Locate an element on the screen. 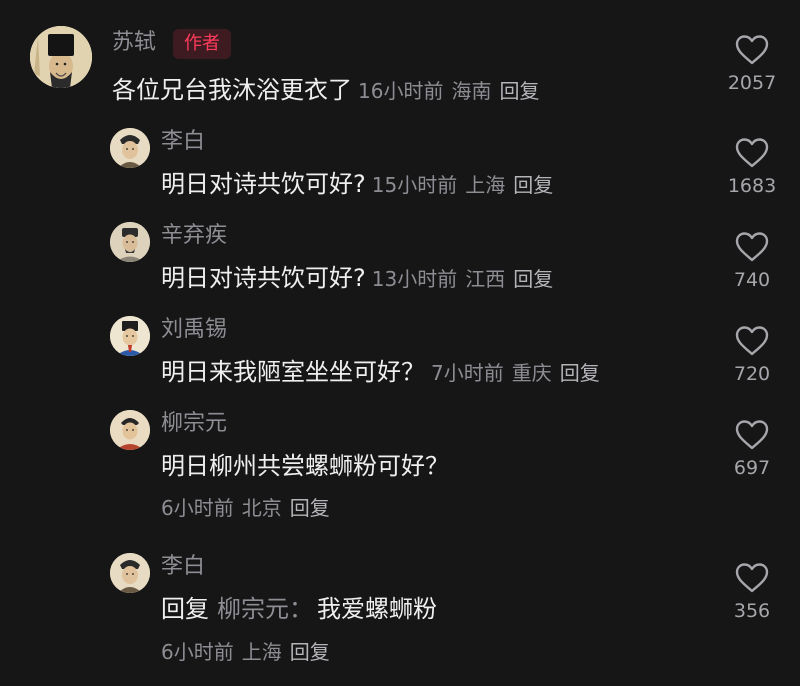 Image resolution: width=800 pixels, height=686 pixels. like-count: 356 is located at coordinates (752, 611).